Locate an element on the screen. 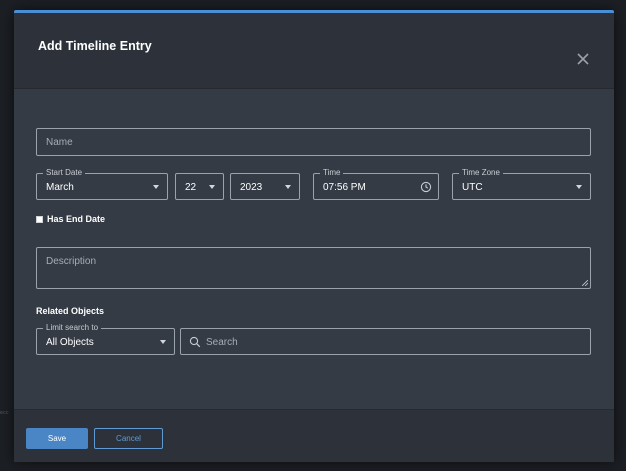  backdrop-edge-text: ecc is located at coordinates (4, 413).